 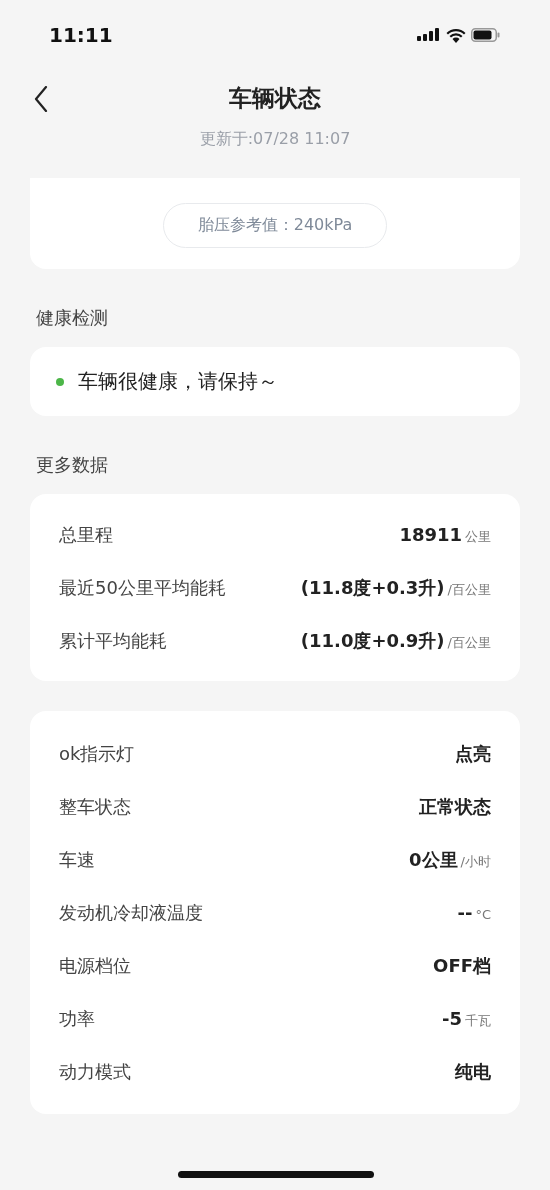 What do you see at coordinates (95, 1071) in the screenshot?
I see `row-label: 动力模式` at bounding box center [95, 1071].